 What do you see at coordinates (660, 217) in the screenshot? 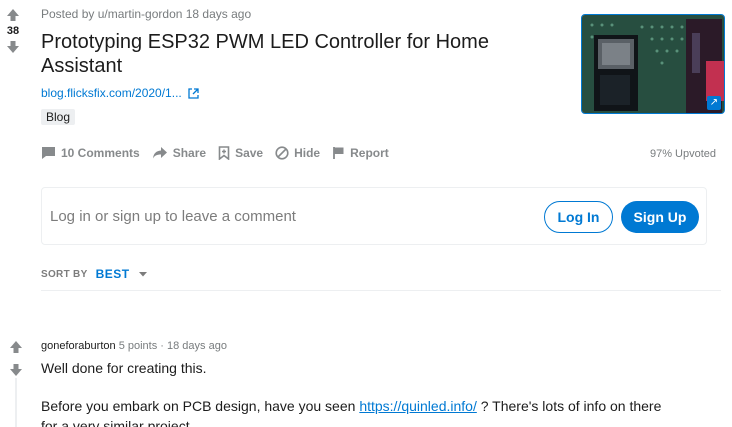
I see `signup-button: Sign Up` at bounding box center [660, 217].